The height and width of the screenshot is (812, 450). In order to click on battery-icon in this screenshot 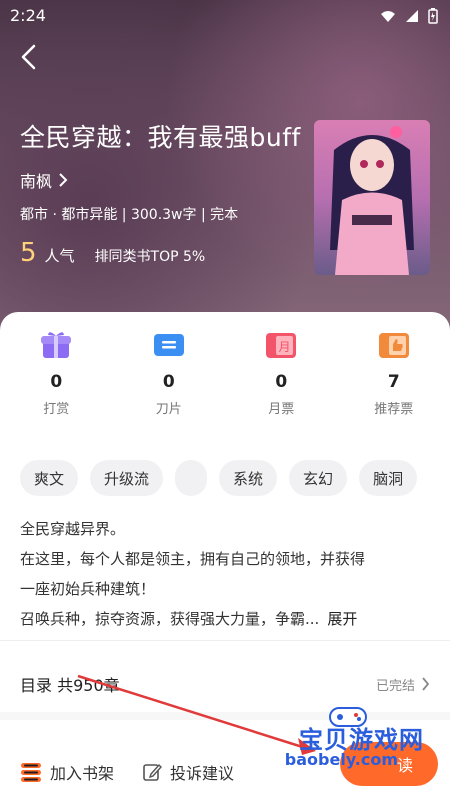, I will do `click(433, 16)`.